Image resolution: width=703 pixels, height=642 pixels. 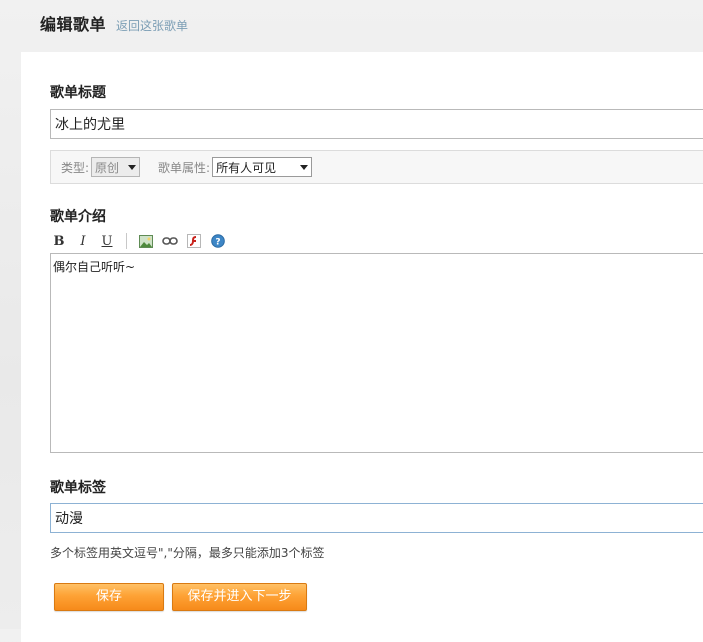 What do you see at coordinates (109, 597) in the screenshot?
I see `save-button: 保存` at bounding box center [109, 597].